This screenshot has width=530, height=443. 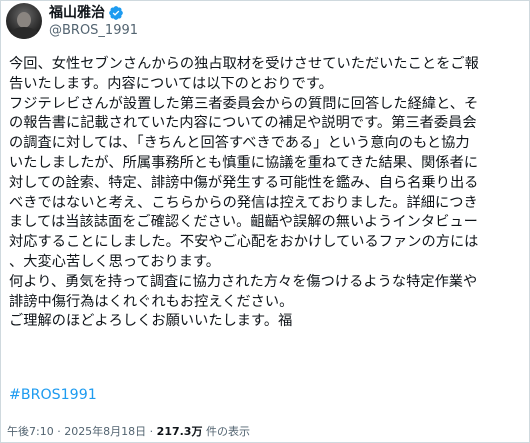 I want to click on post-meta: 午後7:10 · 2025年8月18日 · 217.3万 件の表示, so click(x=128, y=432).